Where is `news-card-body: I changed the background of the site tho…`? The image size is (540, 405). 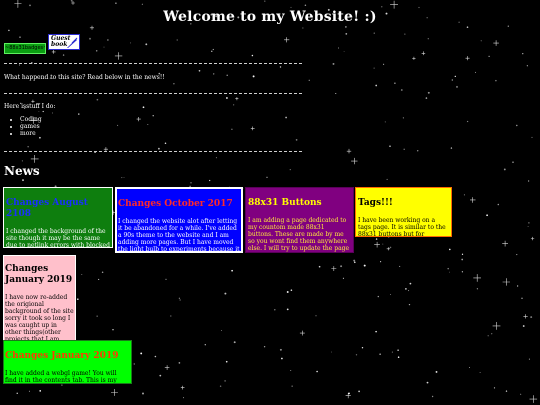
news-card-body: I changed the background of the site tho… is located at coordinates (58, 238).